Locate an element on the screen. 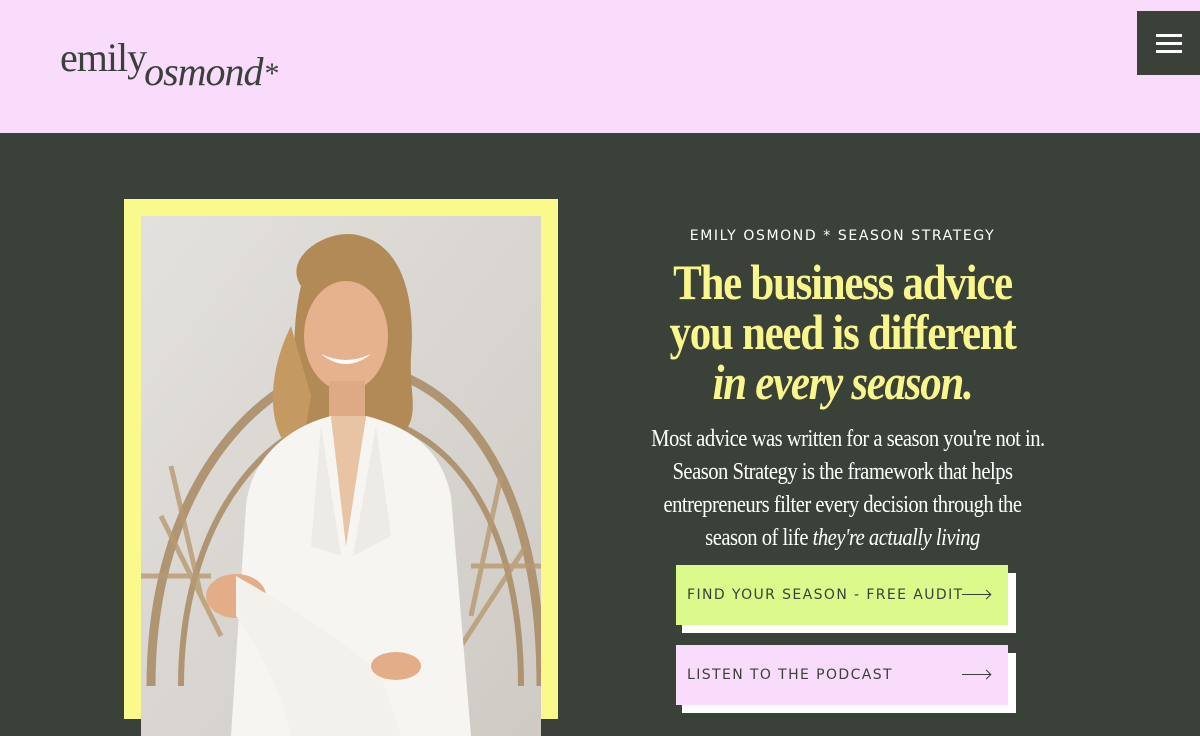  headline-line-2: you need is different is located at coordinates (843, 332).